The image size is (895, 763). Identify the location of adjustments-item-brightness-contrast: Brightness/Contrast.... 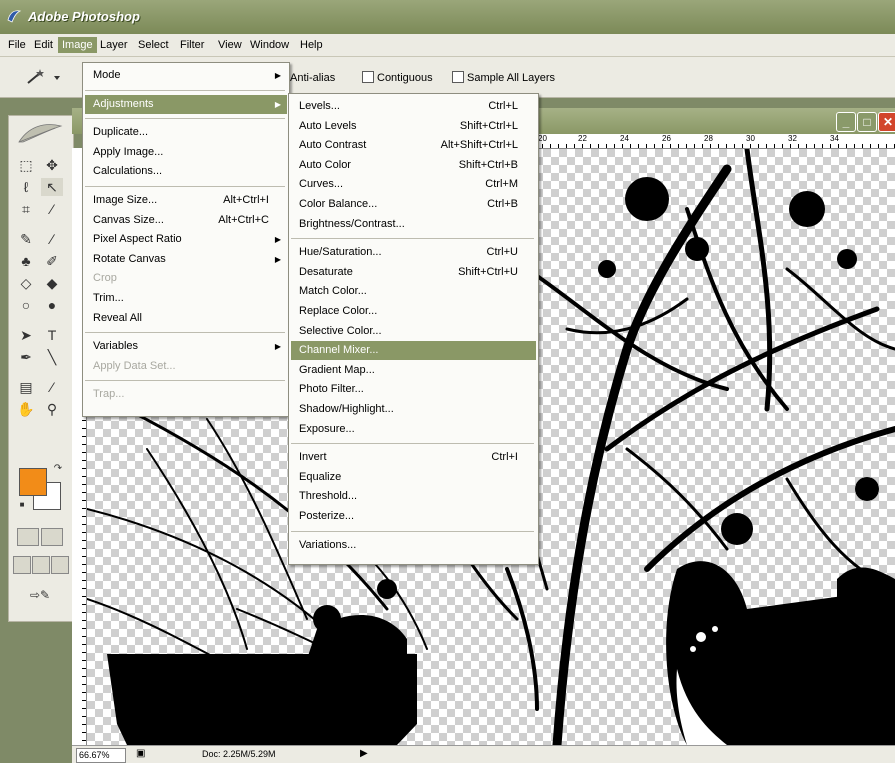
(413, 224).